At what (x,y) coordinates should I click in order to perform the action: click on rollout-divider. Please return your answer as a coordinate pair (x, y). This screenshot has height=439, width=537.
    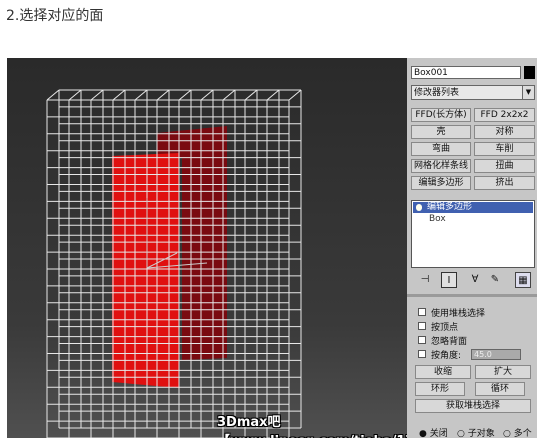
    Looking at the image, I should click on (472, 295).